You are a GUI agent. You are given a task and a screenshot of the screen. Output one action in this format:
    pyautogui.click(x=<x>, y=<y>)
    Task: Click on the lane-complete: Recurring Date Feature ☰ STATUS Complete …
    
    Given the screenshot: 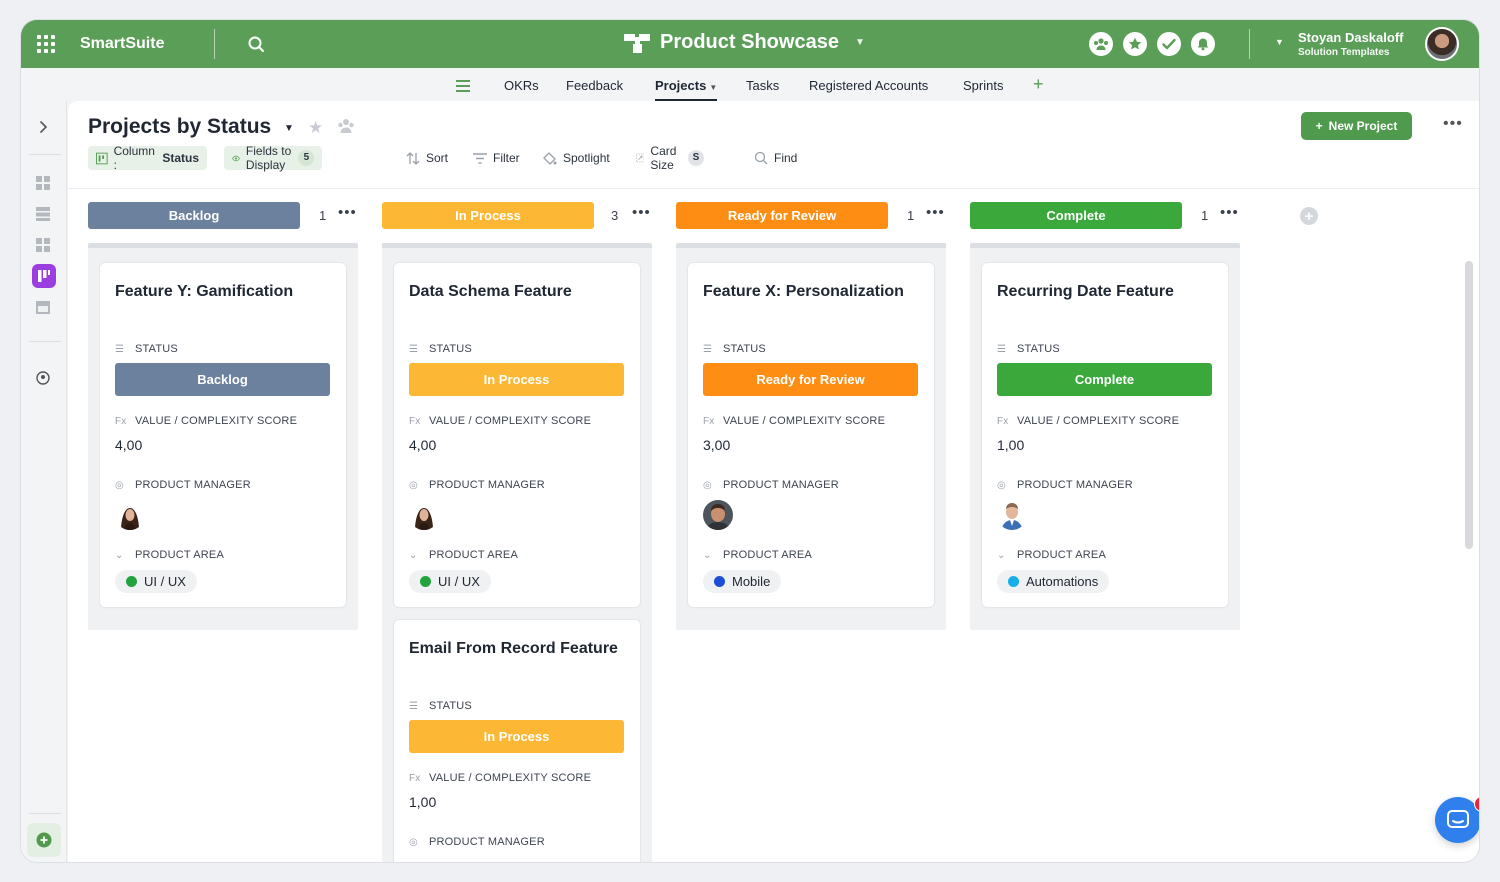 What is the action you would take?
    pyautogui.click(x=1105, y=436)
    